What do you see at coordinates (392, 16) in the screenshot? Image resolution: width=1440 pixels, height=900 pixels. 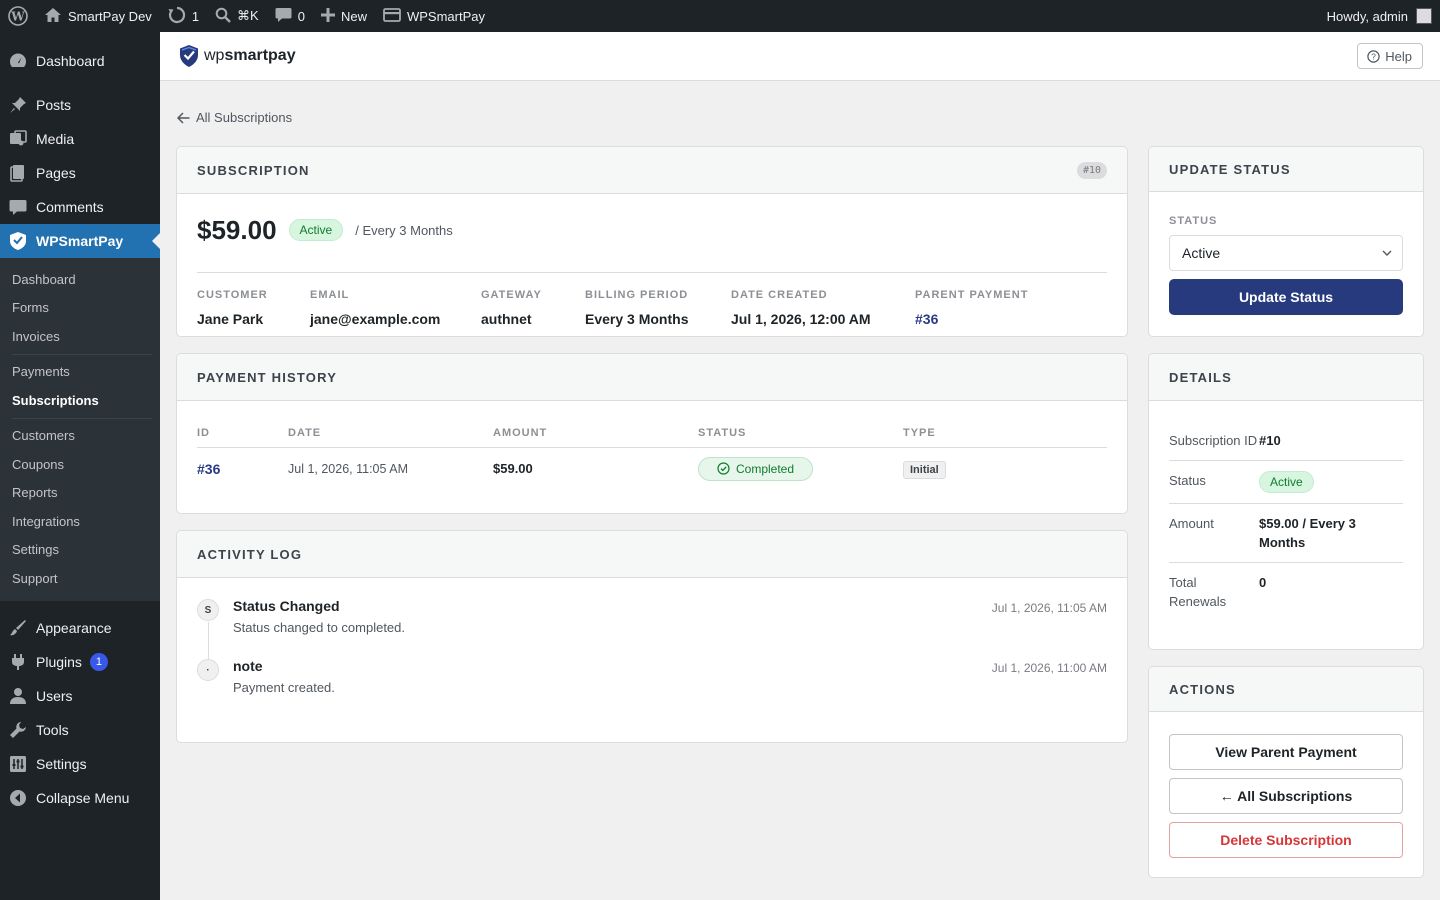 I see `credit-card-icon` at bounding box center [392, 16].